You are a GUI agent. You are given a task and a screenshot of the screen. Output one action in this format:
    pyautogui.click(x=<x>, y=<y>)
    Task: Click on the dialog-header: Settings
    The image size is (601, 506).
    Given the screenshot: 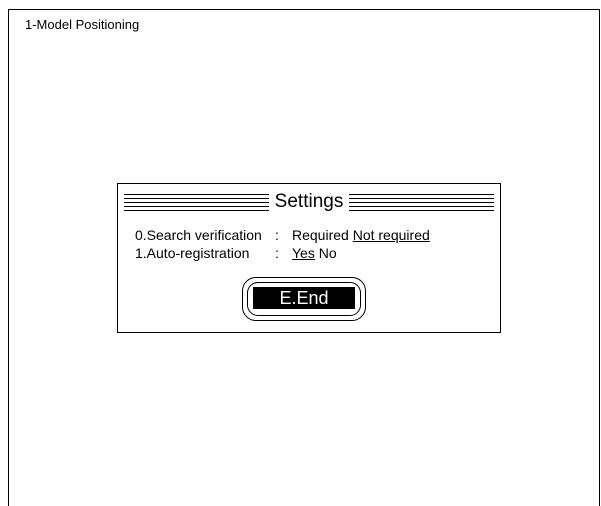 What is the action you would take?
    pyautogui.click(x=309, y=202)
    